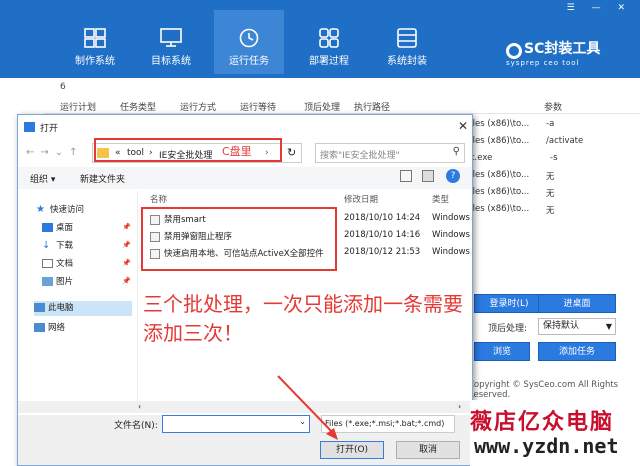 The width and height of the screenshot is (640, 466). What do you see at coordinates (302, 421) in the screenshot?
I see `chevron-down-icon: ⌄` at bounding box center [302, 421].